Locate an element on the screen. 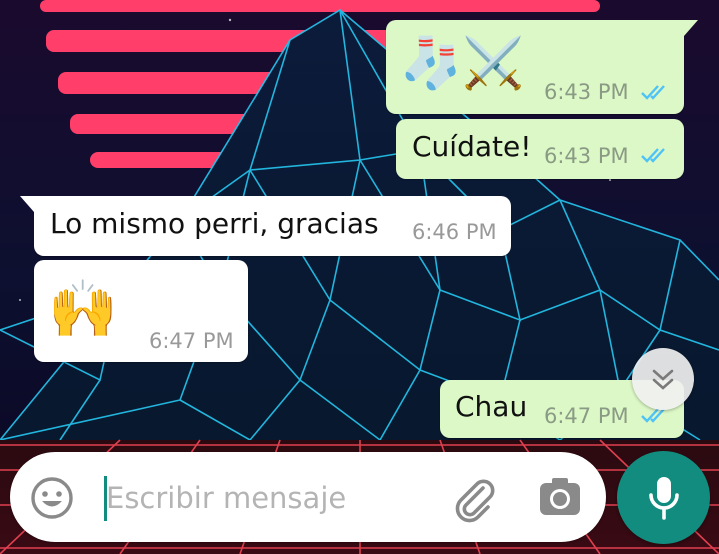 The width and height of the screenshot is (719, 554). message-bubble-incoming: Lo mismo perri, gracias 6:46 PM is located at coordinates (265, 226).